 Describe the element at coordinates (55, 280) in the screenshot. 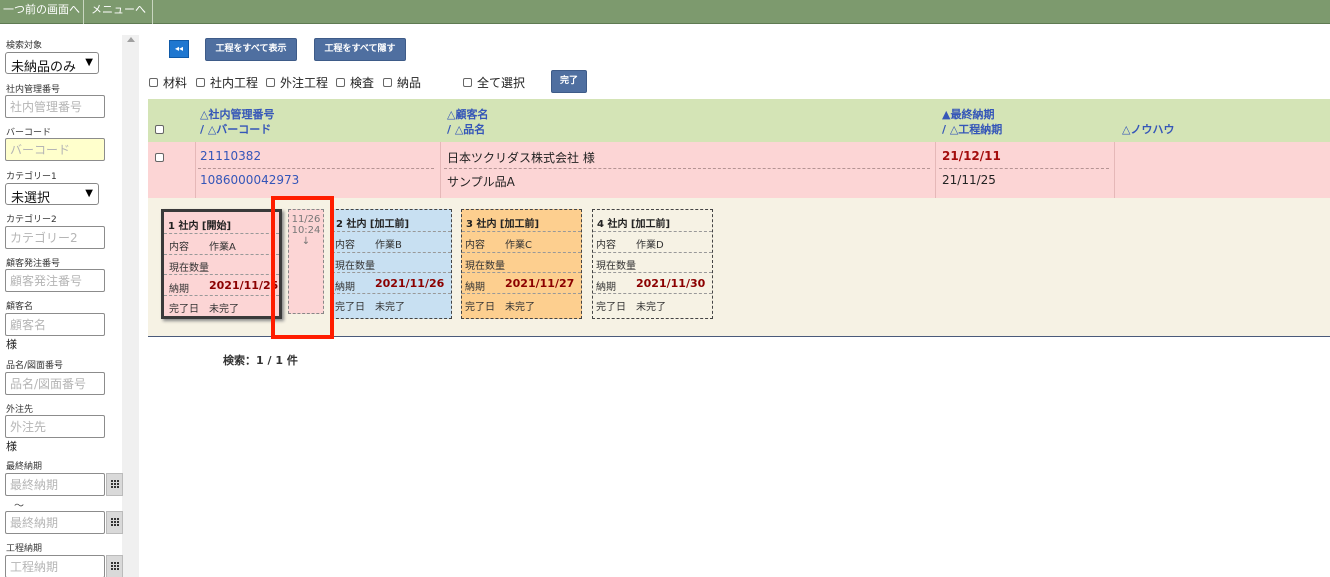

I see `customer-po-input: 顧客発注番号` at that location.